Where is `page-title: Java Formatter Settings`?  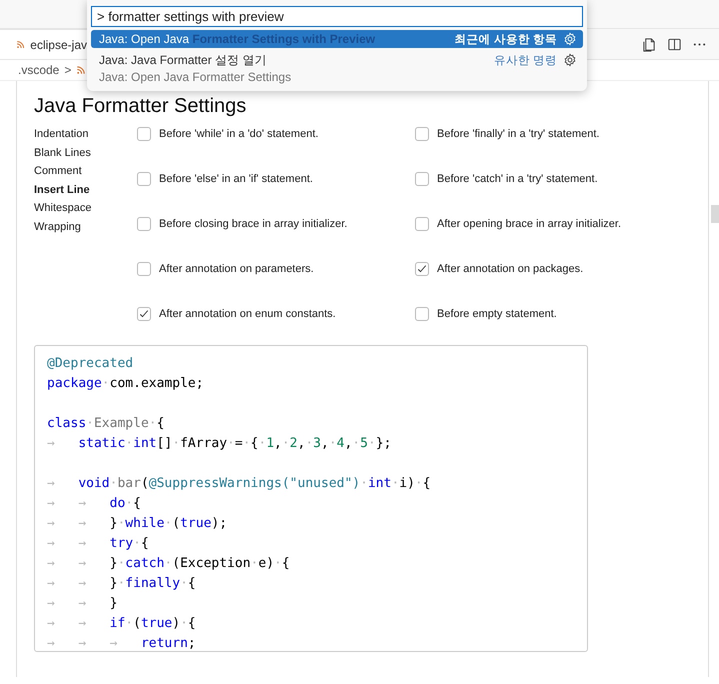
page-title: Java Formatter Settings is located at coordinates (141, 106).